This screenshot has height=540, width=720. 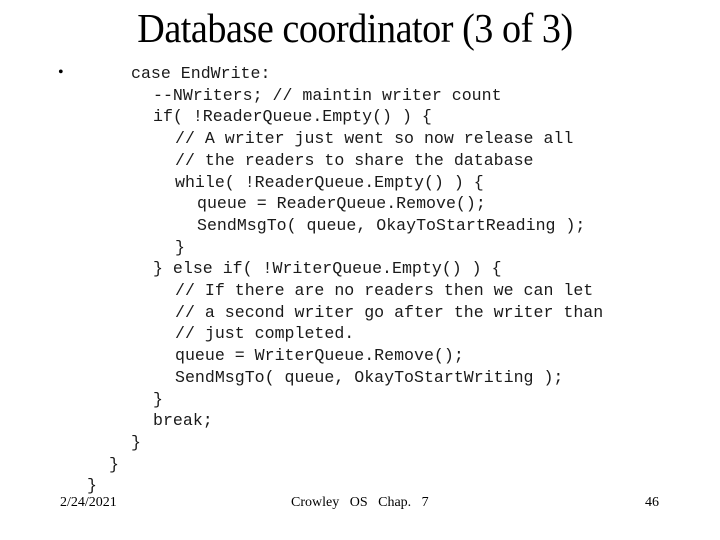 What do you see at coordinates (369, 377) in the screenshot?
I see `code-line: SendMsgTo( queue, OkayToStartWriting );` at bounding box center [369, 377].